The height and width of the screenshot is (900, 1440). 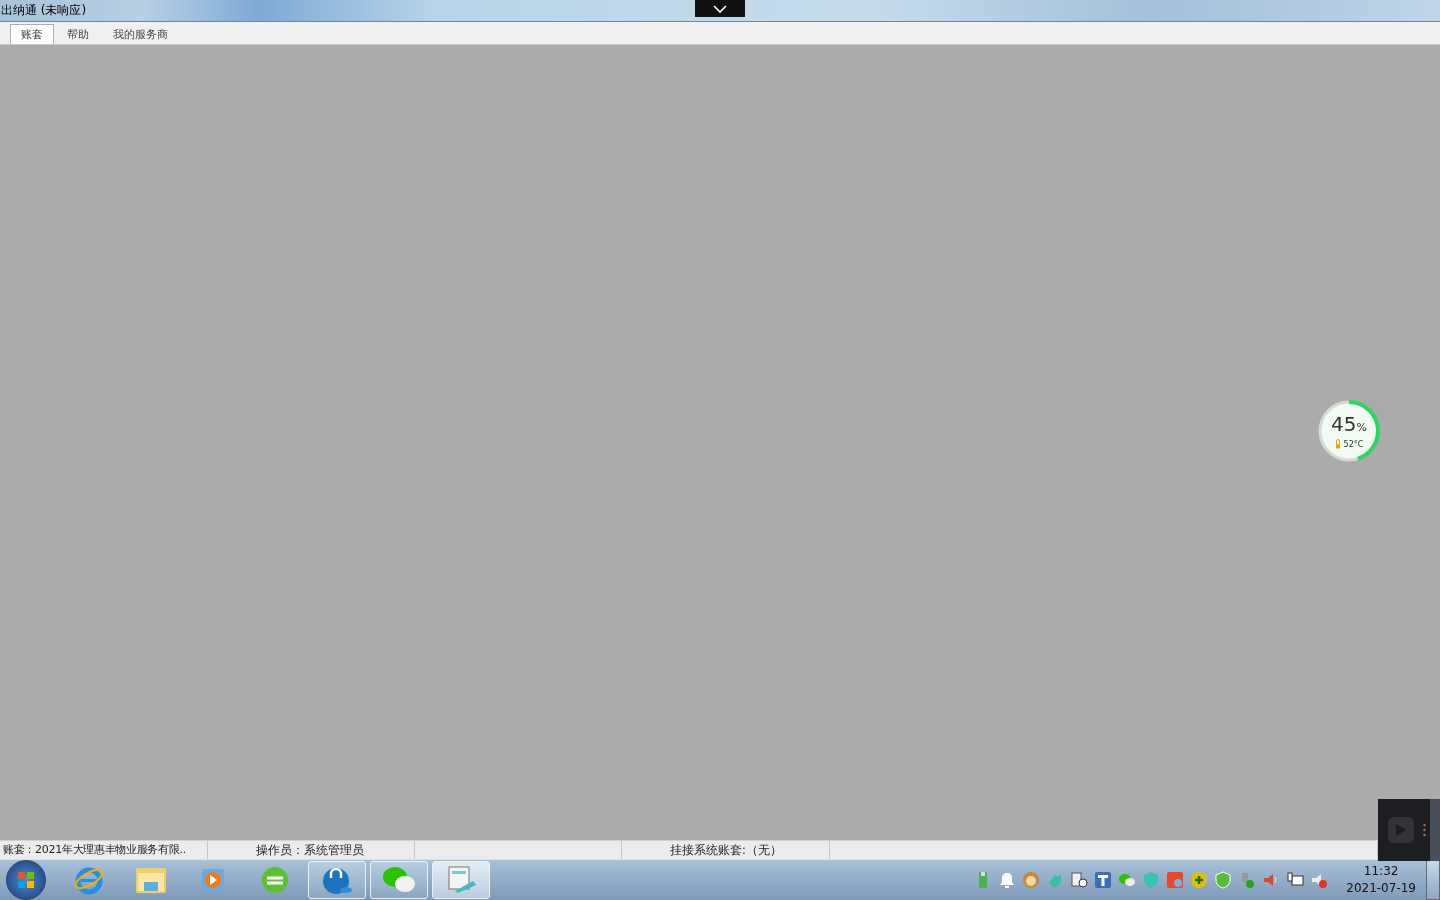 I want to click on show-desktop-button, so click(x=1433, y=880).